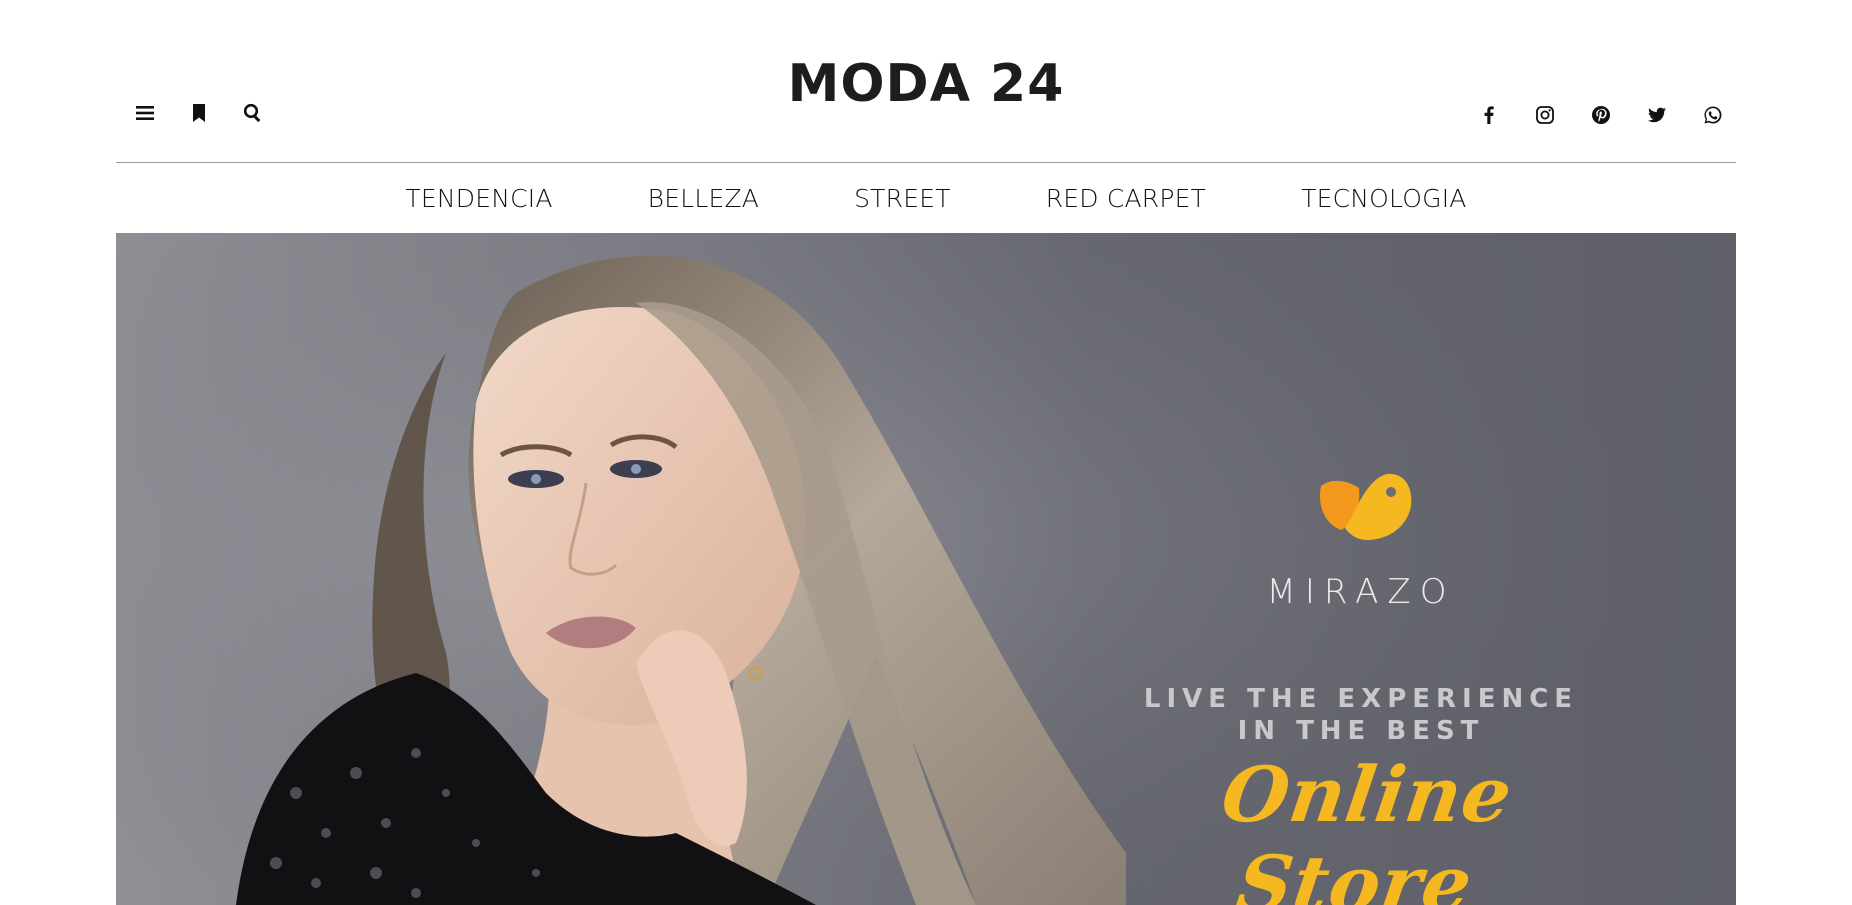 The width and height of the screenshot is (1852, 905). What do you see at coordinates (1545, 115) in the screenshot?
I see `instagram-icon` at bounding box center [1545, 115].